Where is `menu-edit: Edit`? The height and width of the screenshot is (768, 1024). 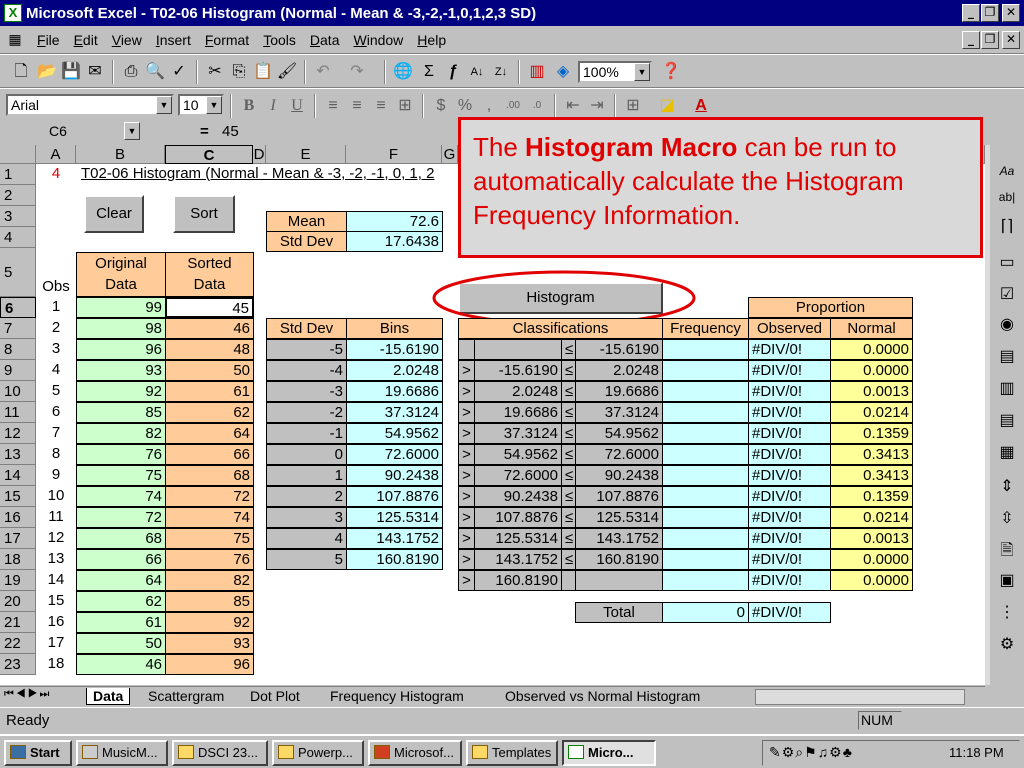 menu-edit: Edit is located at coordinates (86, 40).